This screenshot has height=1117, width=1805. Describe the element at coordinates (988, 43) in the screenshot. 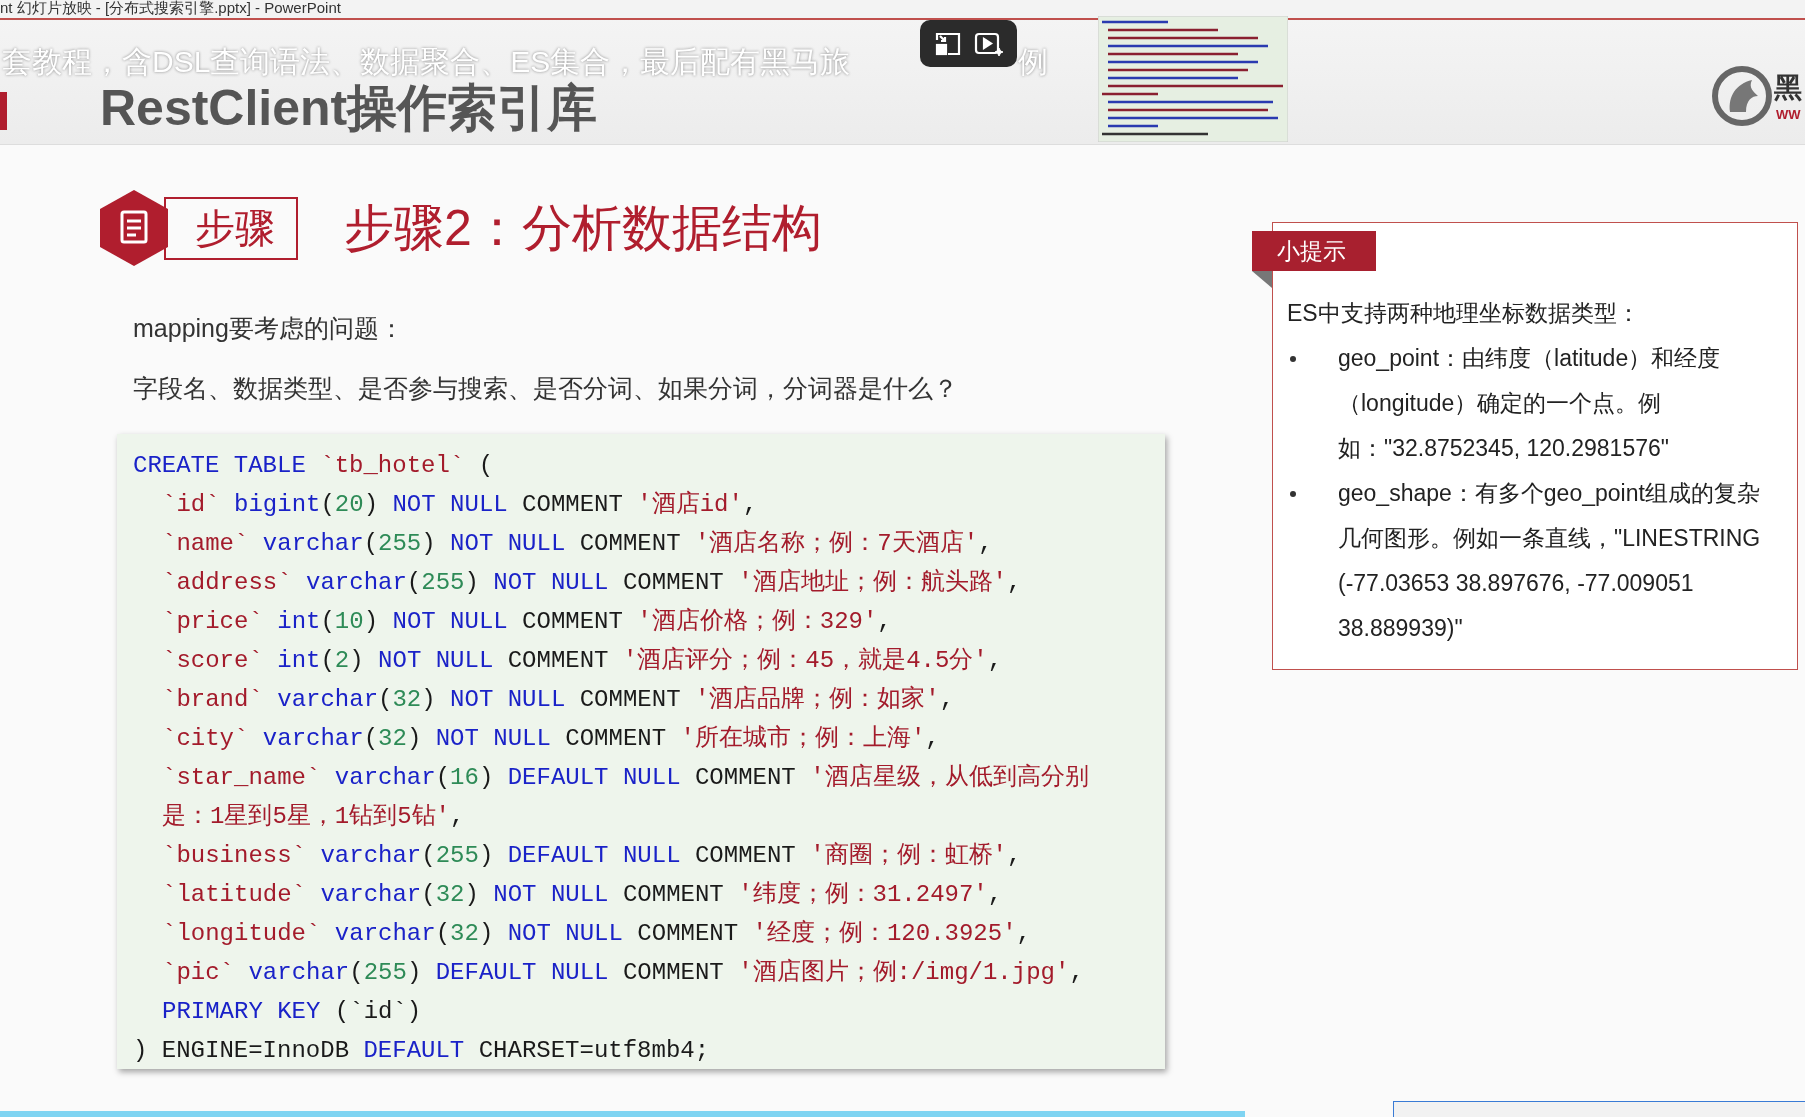

I see `play-icon` at that location.